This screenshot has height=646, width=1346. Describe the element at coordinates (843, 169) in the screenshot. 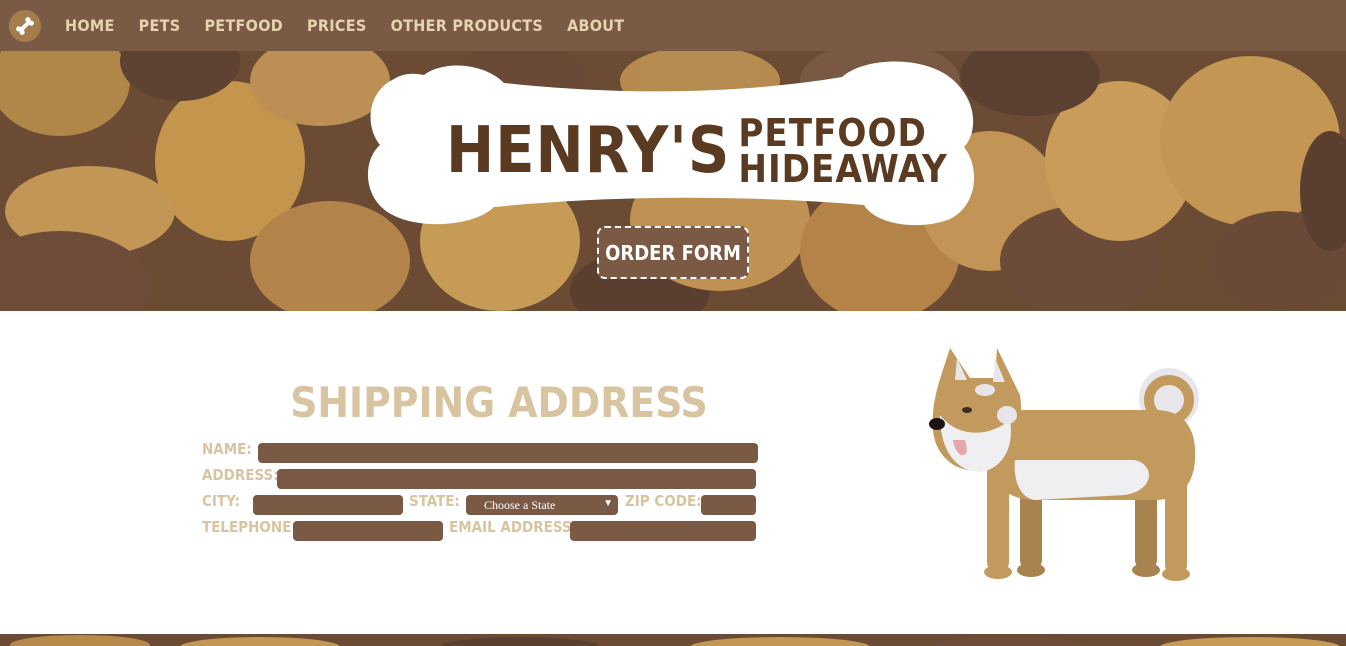

I see `title-hideaway: HIDEAWAY` at that location.